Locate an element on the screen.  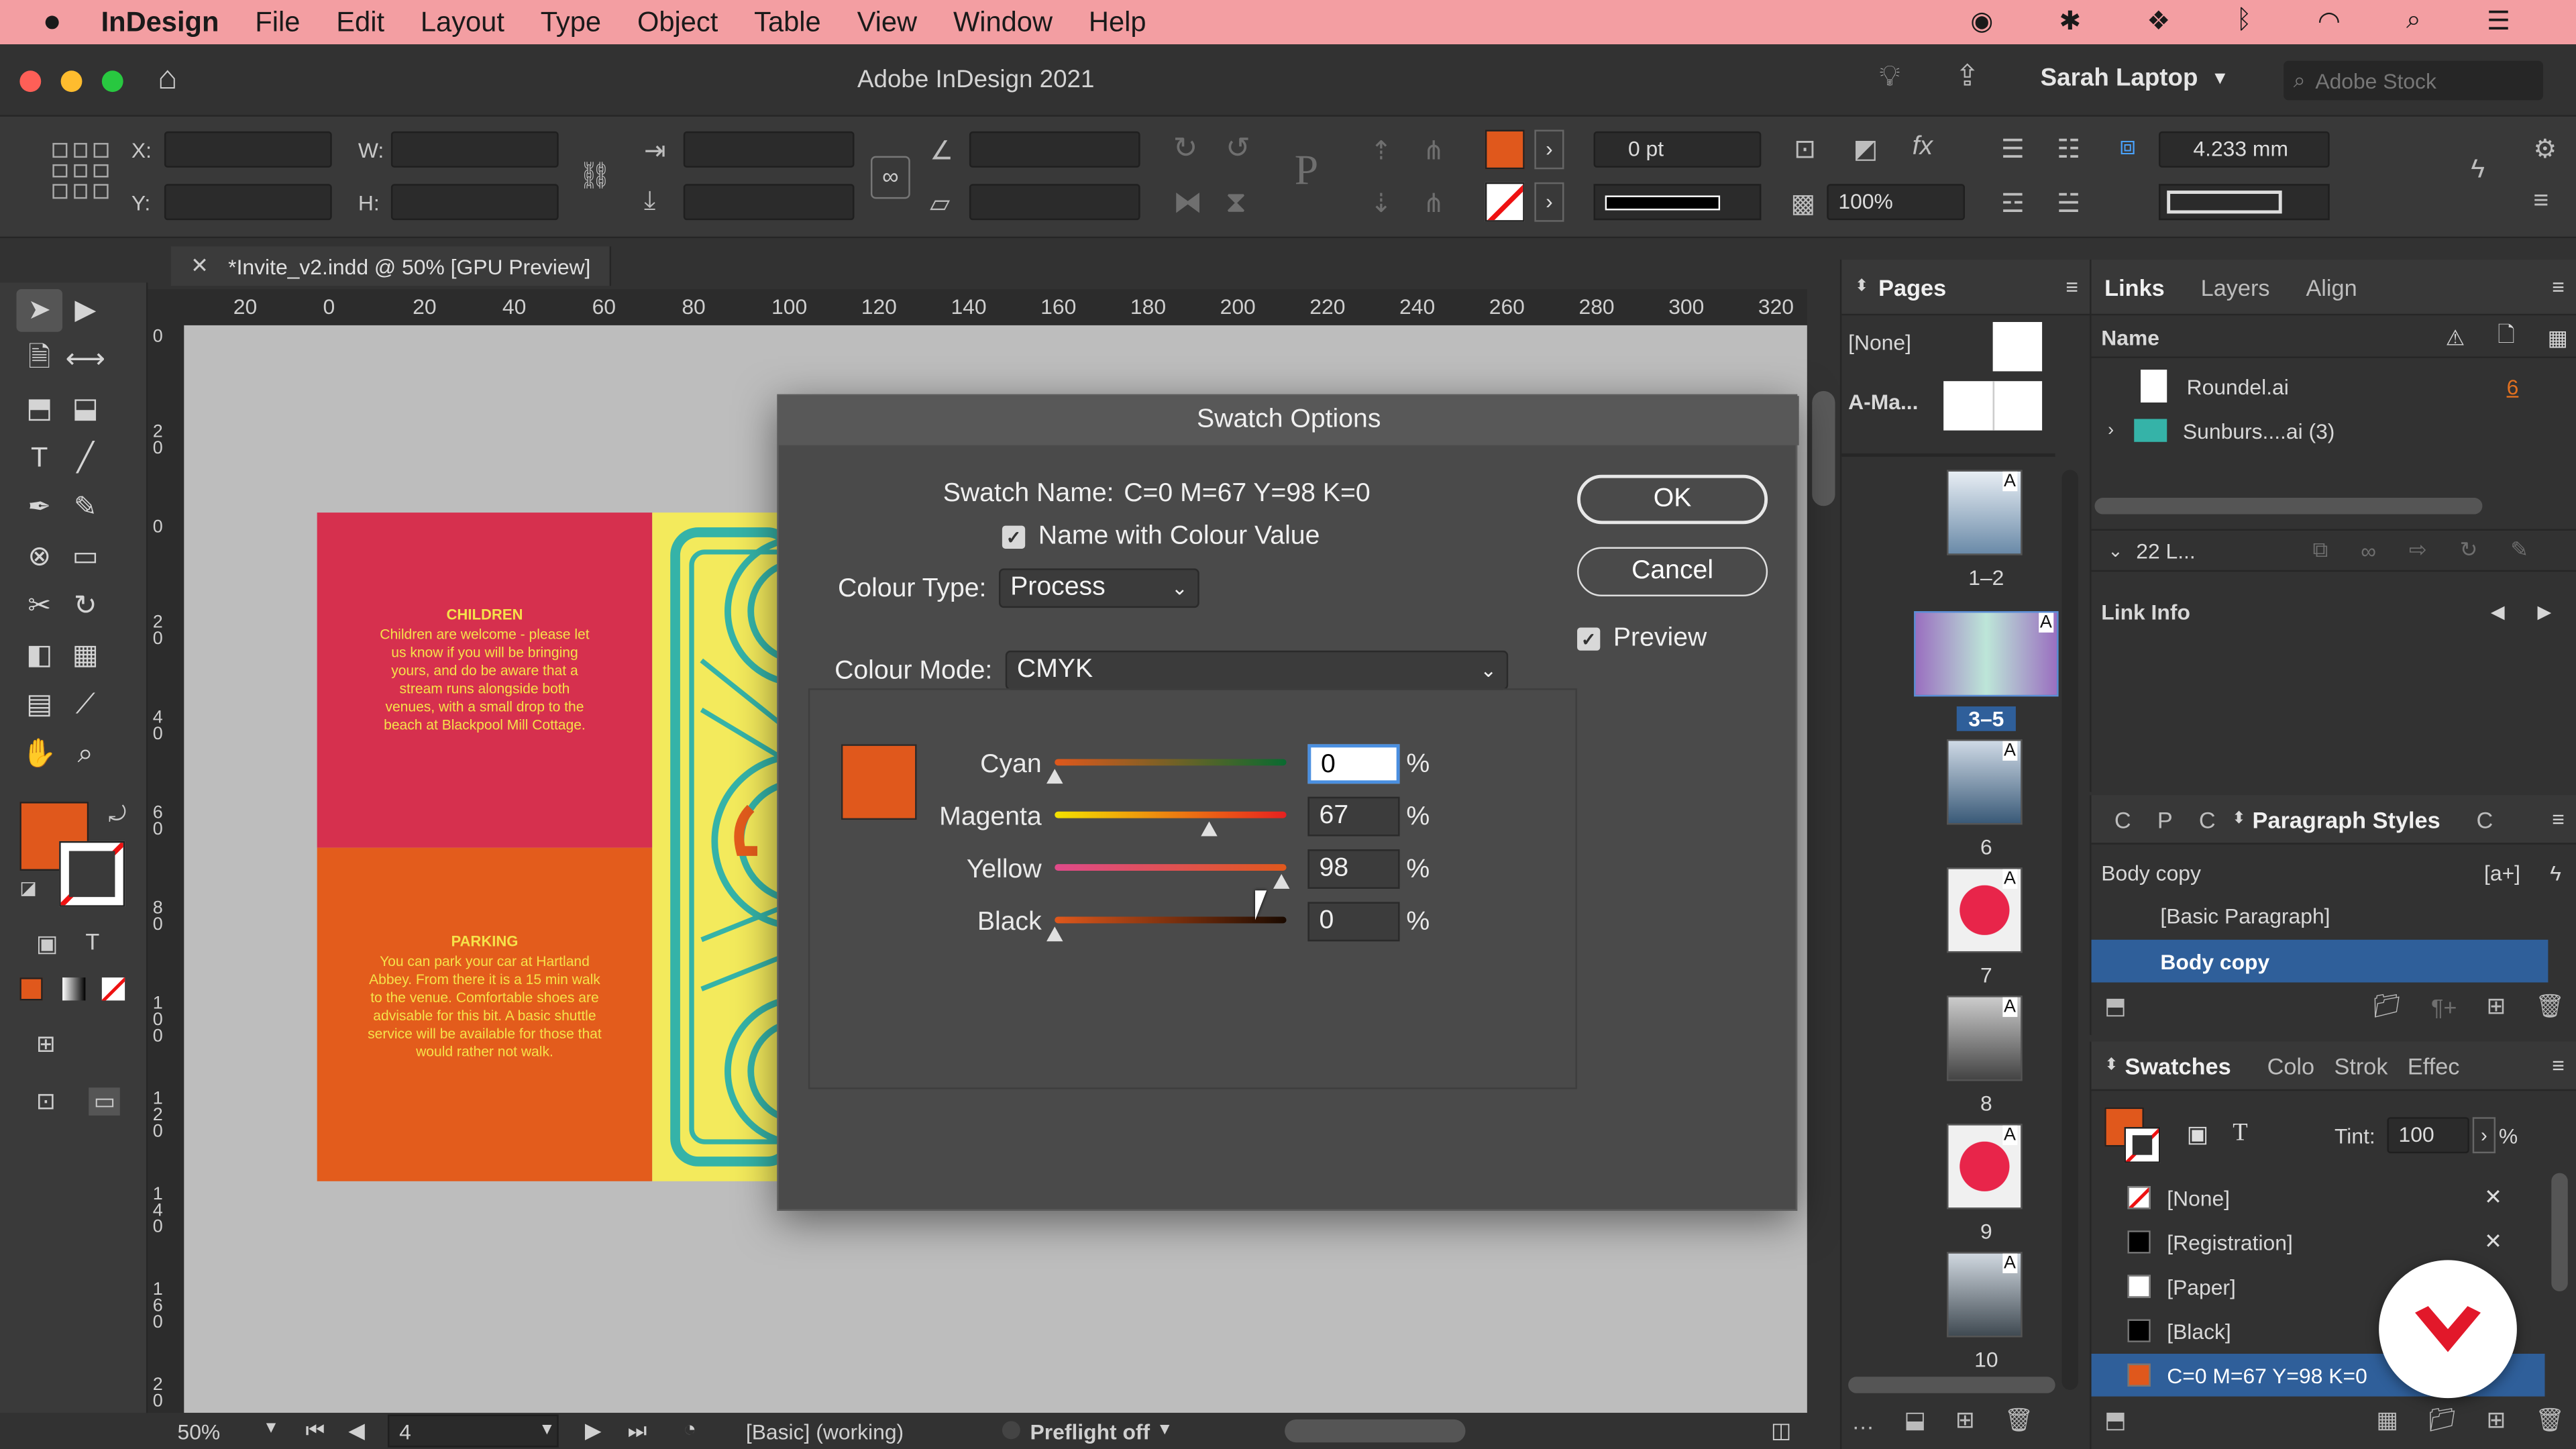
container-formatting-icon: ▣ is located at coordinates (2197, 1134).